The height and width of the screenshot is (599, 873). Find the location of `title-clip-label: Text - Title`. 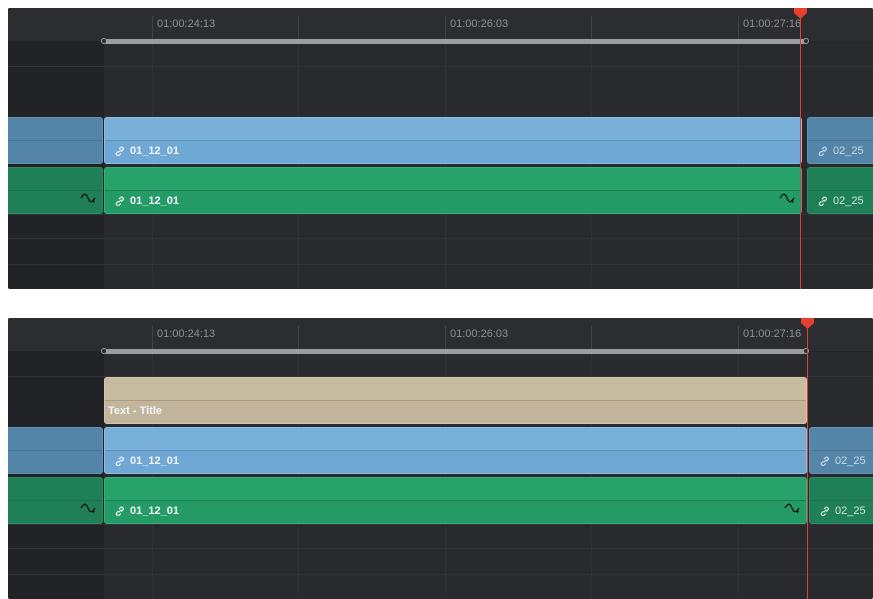

title-clip-label: Text - Title is located at coordinates (135, 411).